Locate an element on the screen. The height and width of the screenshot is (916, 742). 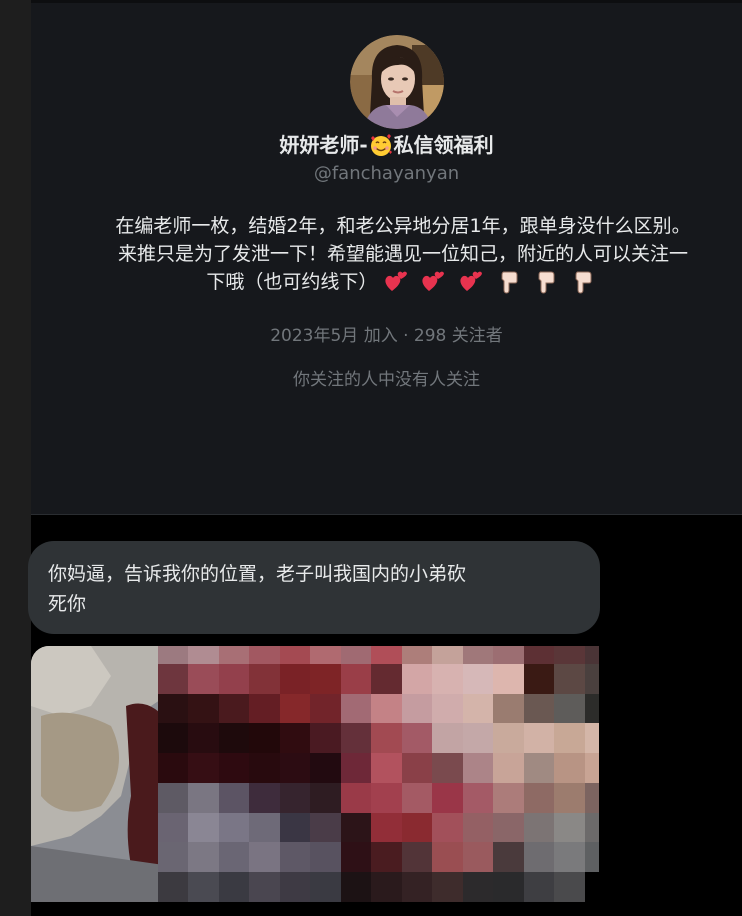
avatar-image is located at coordinates (397, 82).